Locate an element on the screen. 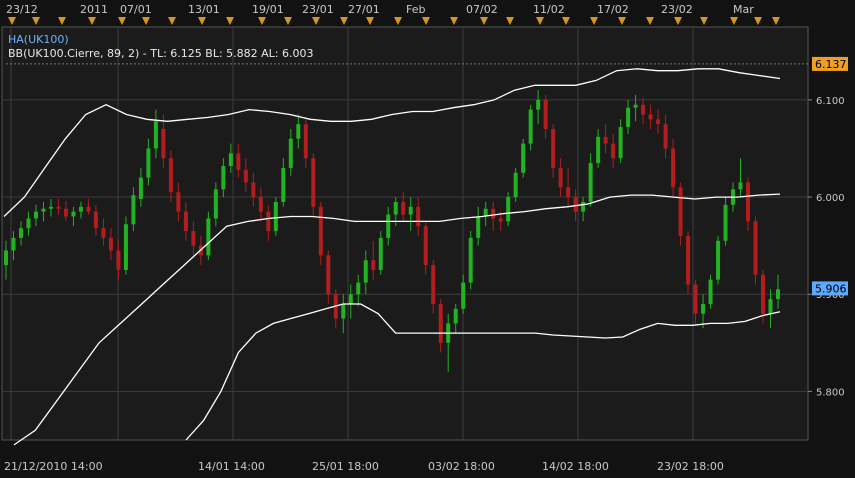  bottom-axis-label: 21/12/2010 14:00 is located at coordinates (53, 466).